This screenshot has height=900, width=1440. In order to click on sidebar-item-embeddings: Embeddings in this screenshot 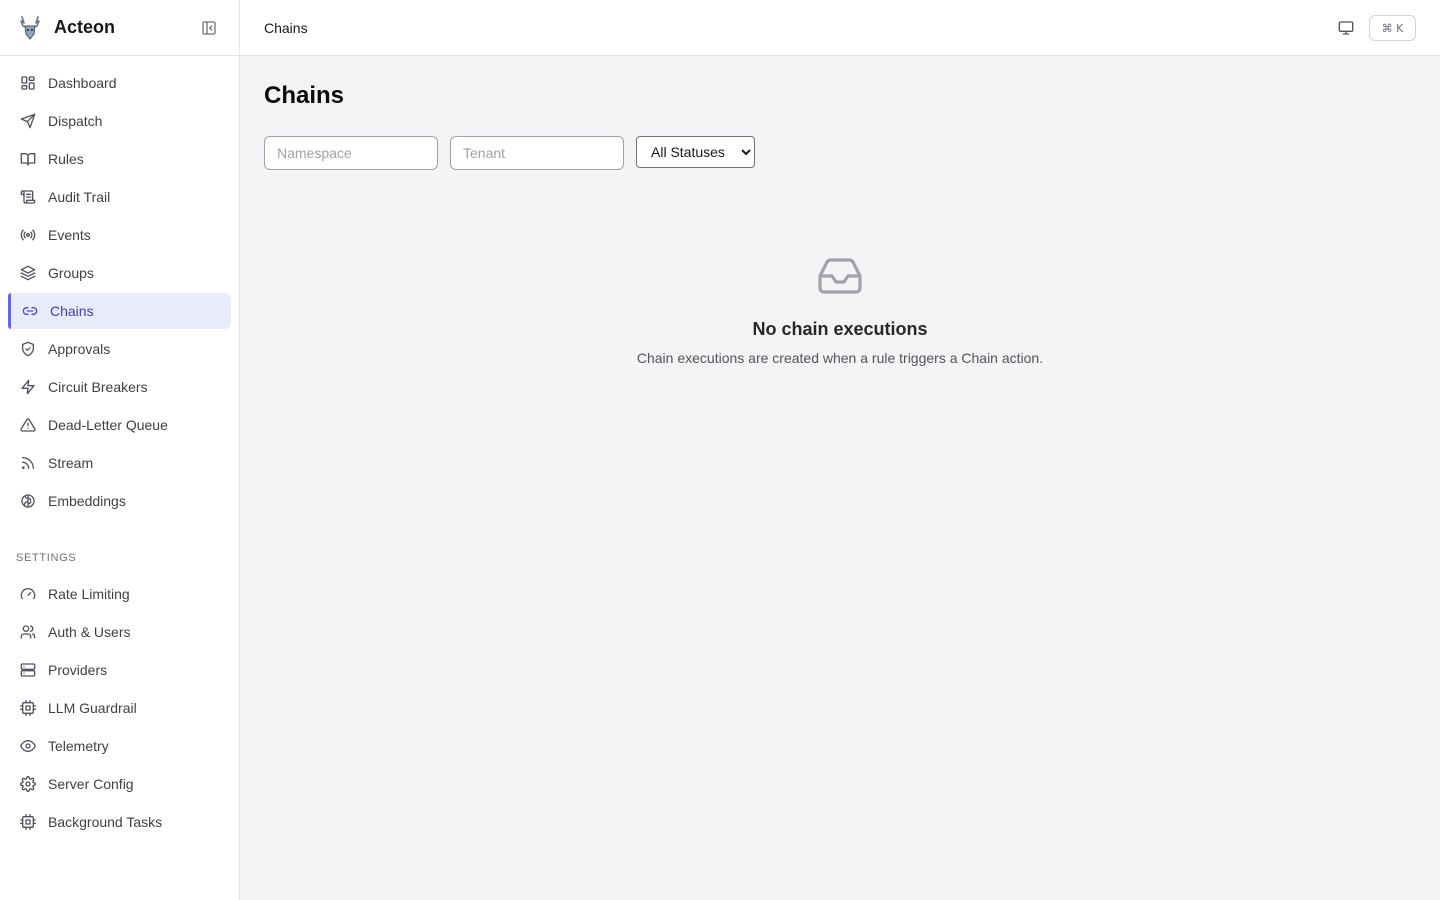, I will do `click(119, 501)`.